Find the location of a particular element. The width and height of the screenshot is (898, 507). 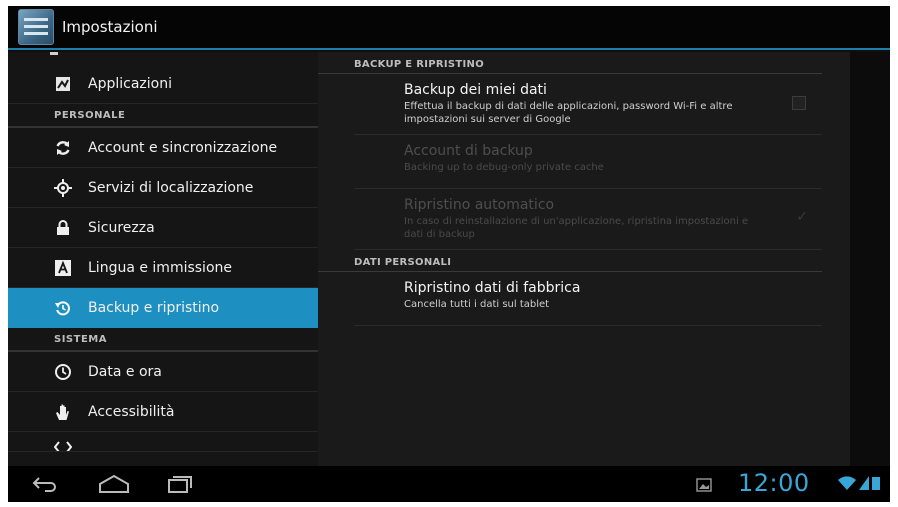

status-icons is located at coordinates (859, 483).